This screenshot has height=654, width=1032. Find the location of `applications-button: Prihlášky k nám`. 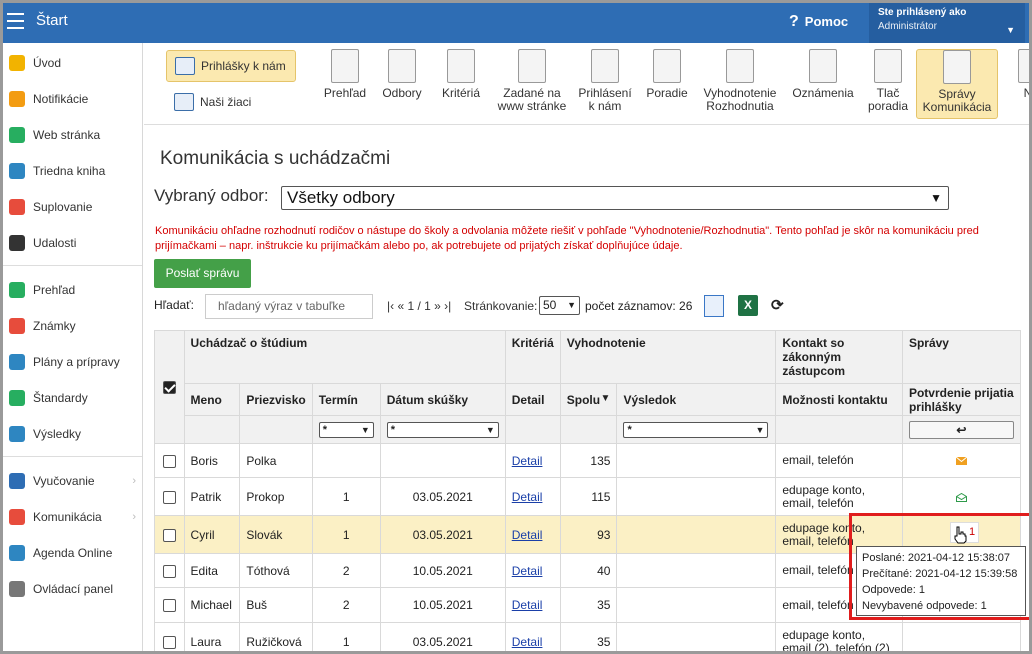

applications-button: Prihlášky k nám is located at coordinates (231, 66).